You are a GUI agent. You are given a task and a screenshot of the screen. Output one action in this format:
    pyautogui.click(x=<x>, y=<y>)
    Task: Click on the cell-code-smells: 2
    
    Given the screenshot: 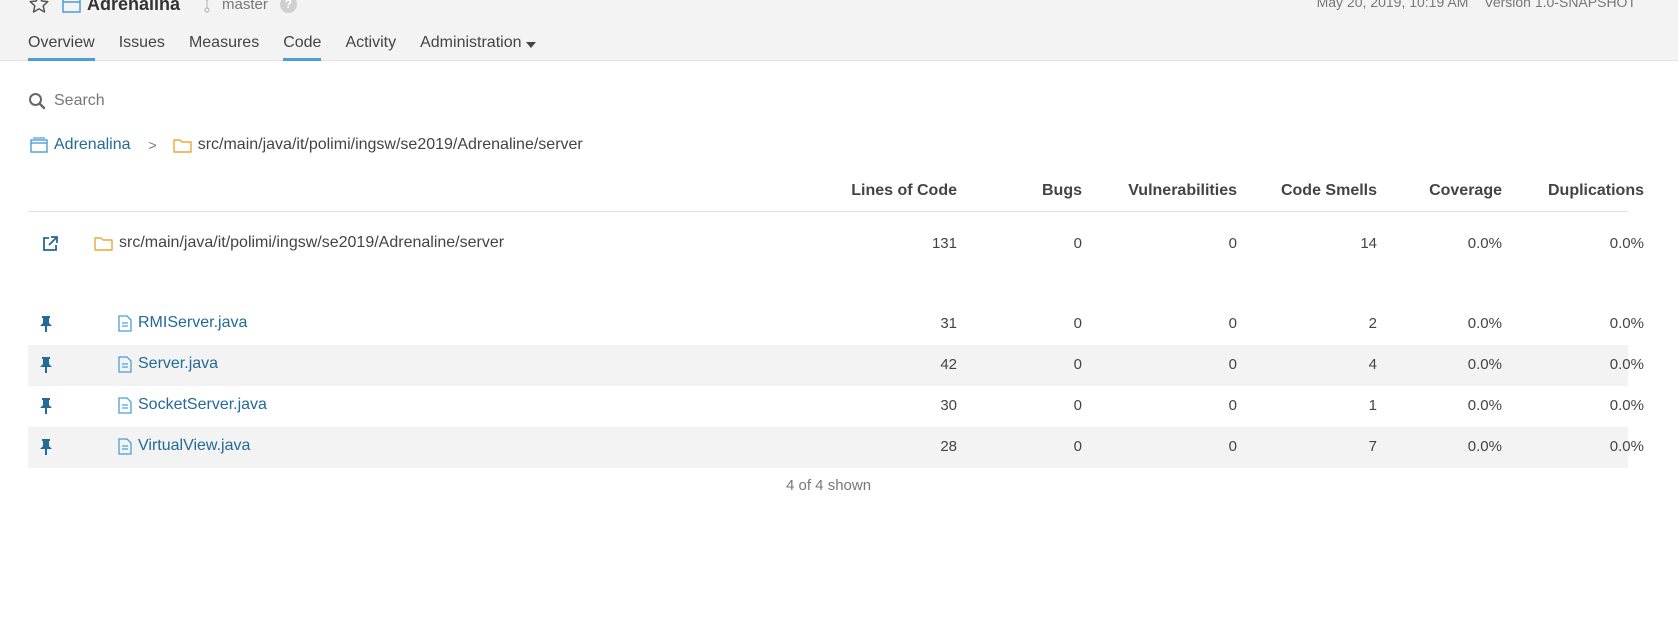 What is the action you would take?
    pyautogui.click(x=1373, y=323)
    